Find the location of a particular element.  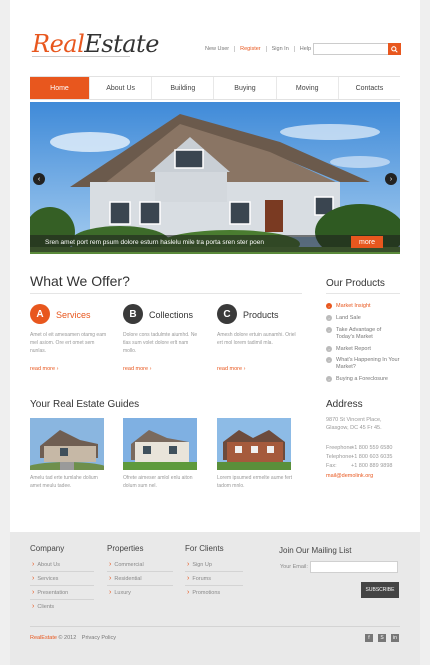

footer-link: Luxury is located at coordinates (120, 592).